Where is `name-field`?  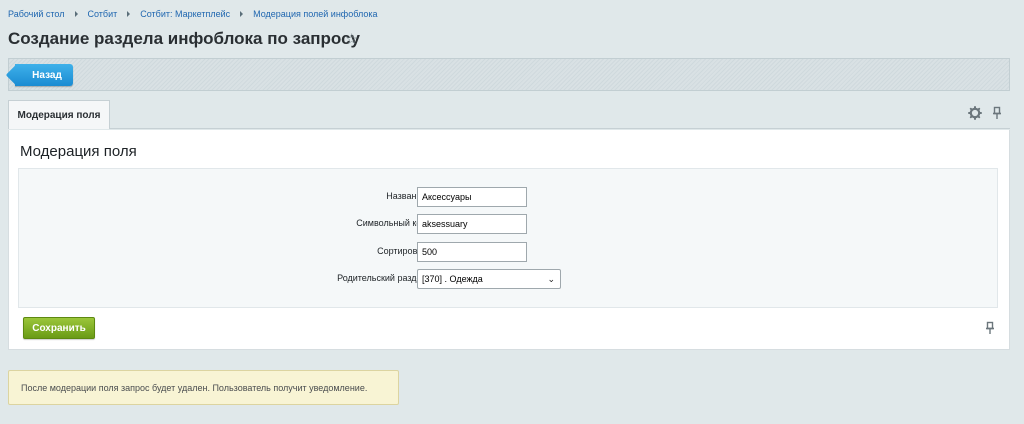
name-field is located at coordinates (472, 197).